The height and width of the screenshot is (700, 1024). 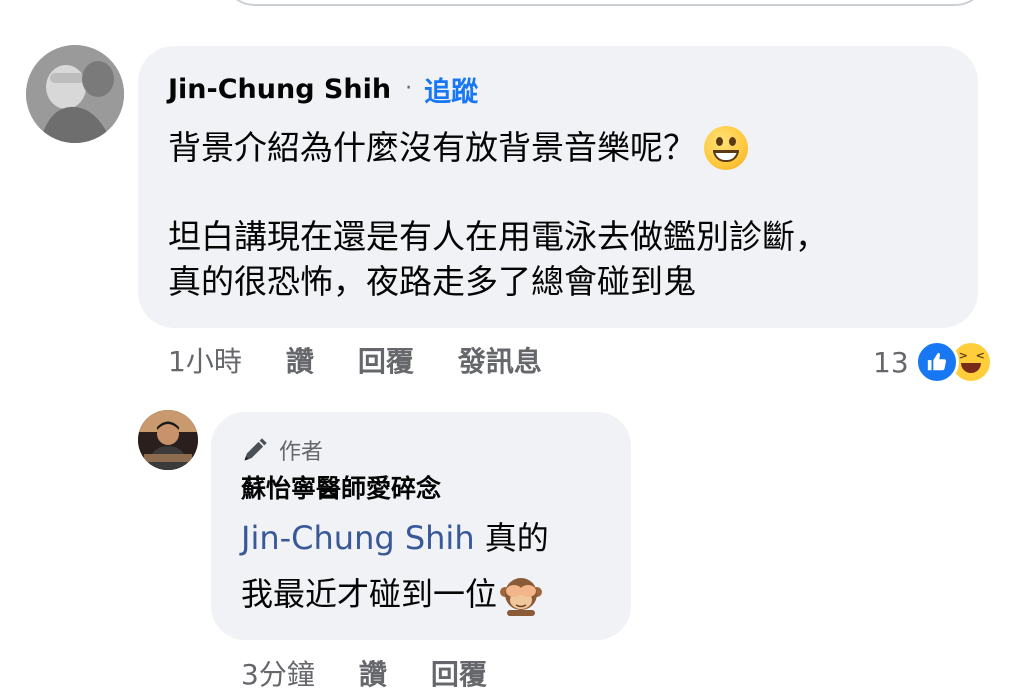 I want to click on comment-text-line: 背景介紹為什麼沒有放背景音樂呢？, so click(x=558, y=148).